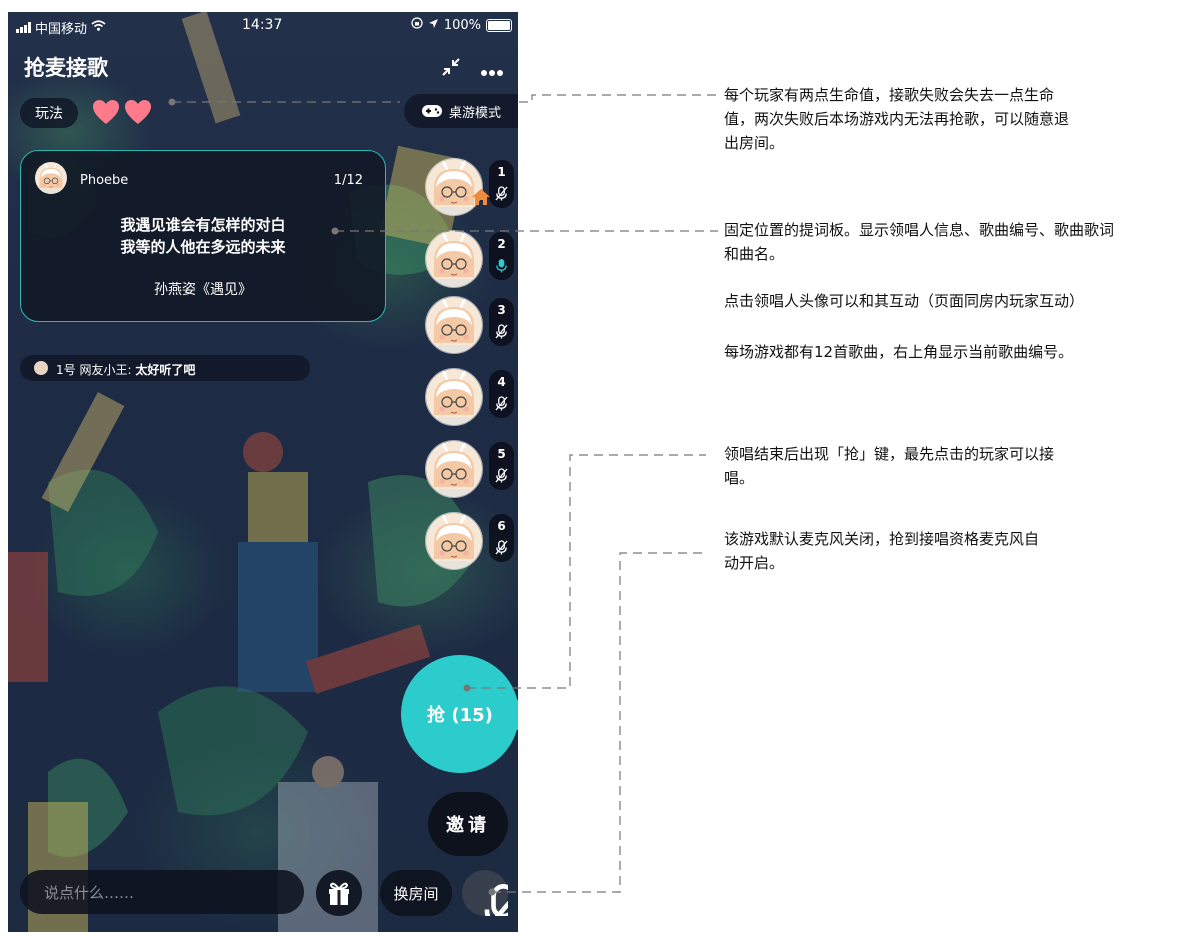 Image resolution: width=1188 pixels, height=946 pixels. Describe the element at coordinates (889, 95) in the screenshot. I see `annotation-line: 每个玩家有两点生命值，接歌失败会失去一点生命` at that location.